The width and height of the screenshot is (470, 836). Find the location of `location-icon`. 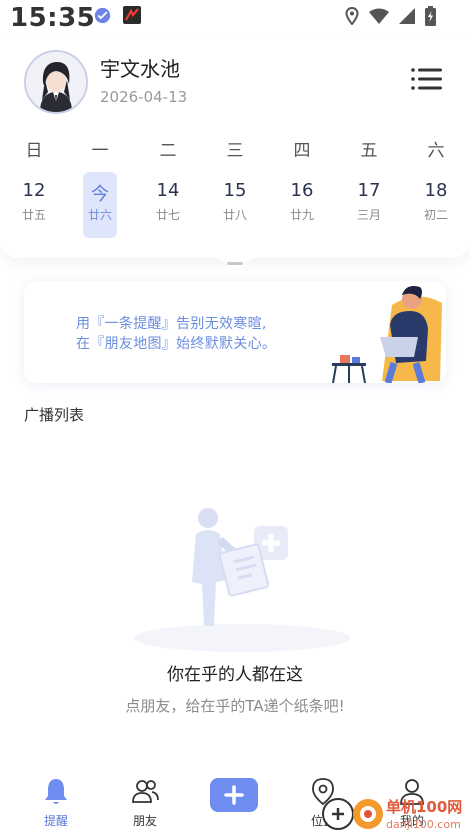

location-icon is located at coordinates (352, 16).